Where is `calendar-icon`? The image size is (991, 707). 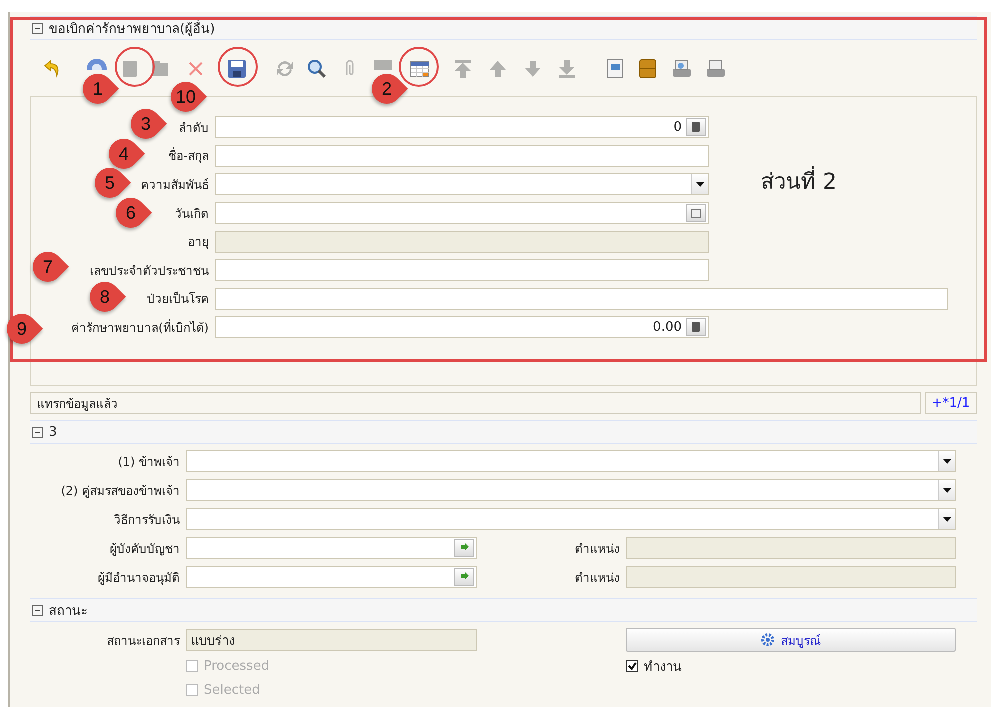
calendar-icon is located at coordinates (696, 213).